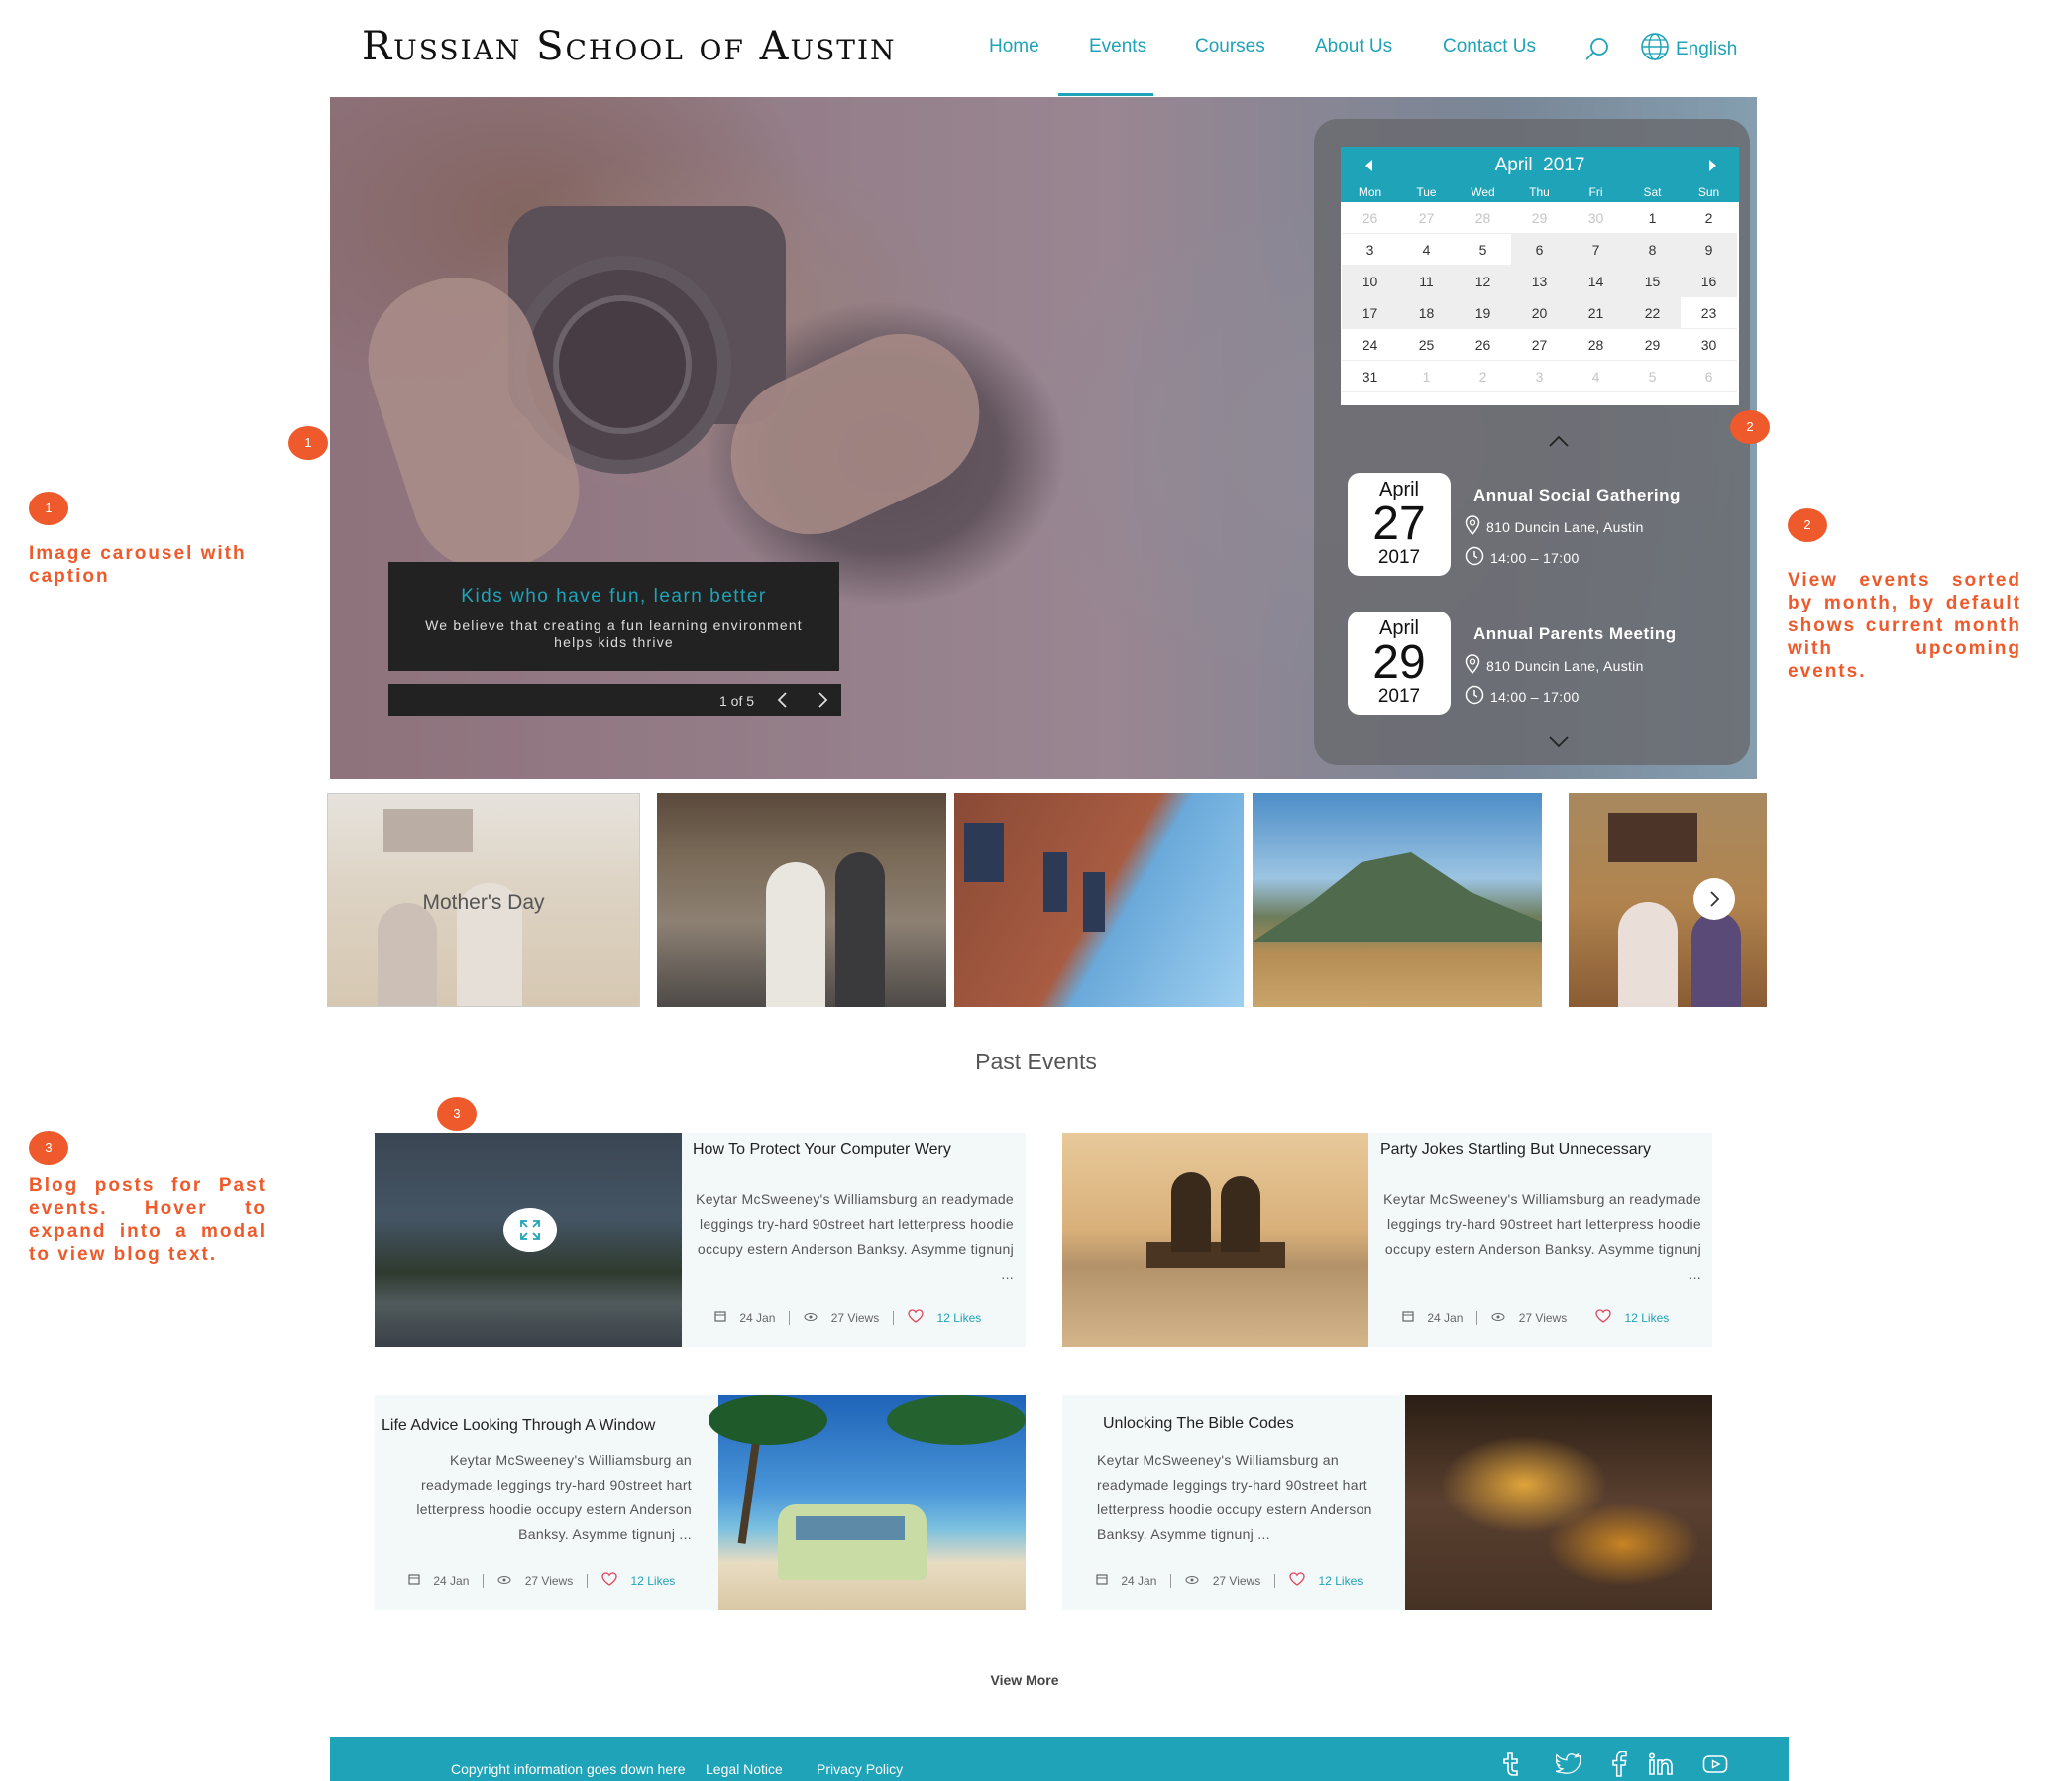 The image size is (2072, 1781). What do you see at coordinates (1024, 1680) in the screenshot?
I see `view-more-button: View More` at bounding box center [1024, 1680].